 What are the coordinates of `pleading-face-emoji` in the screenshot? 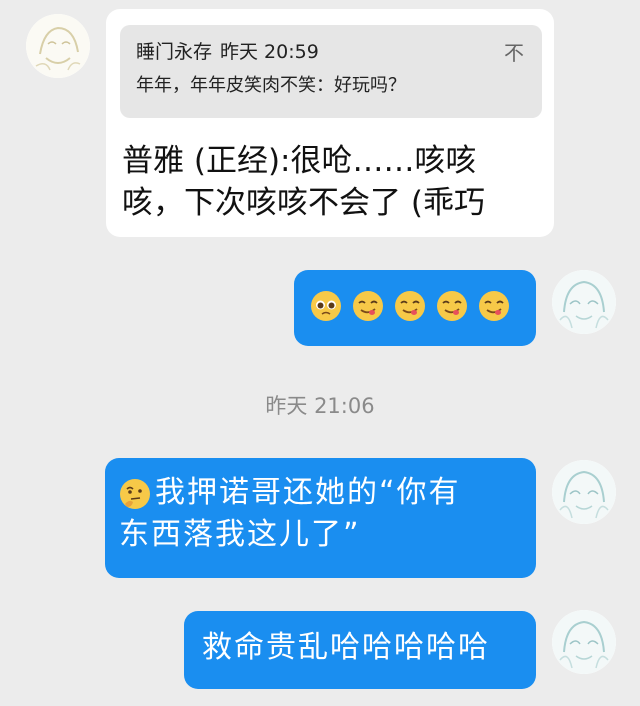 It's located at (326, 306).